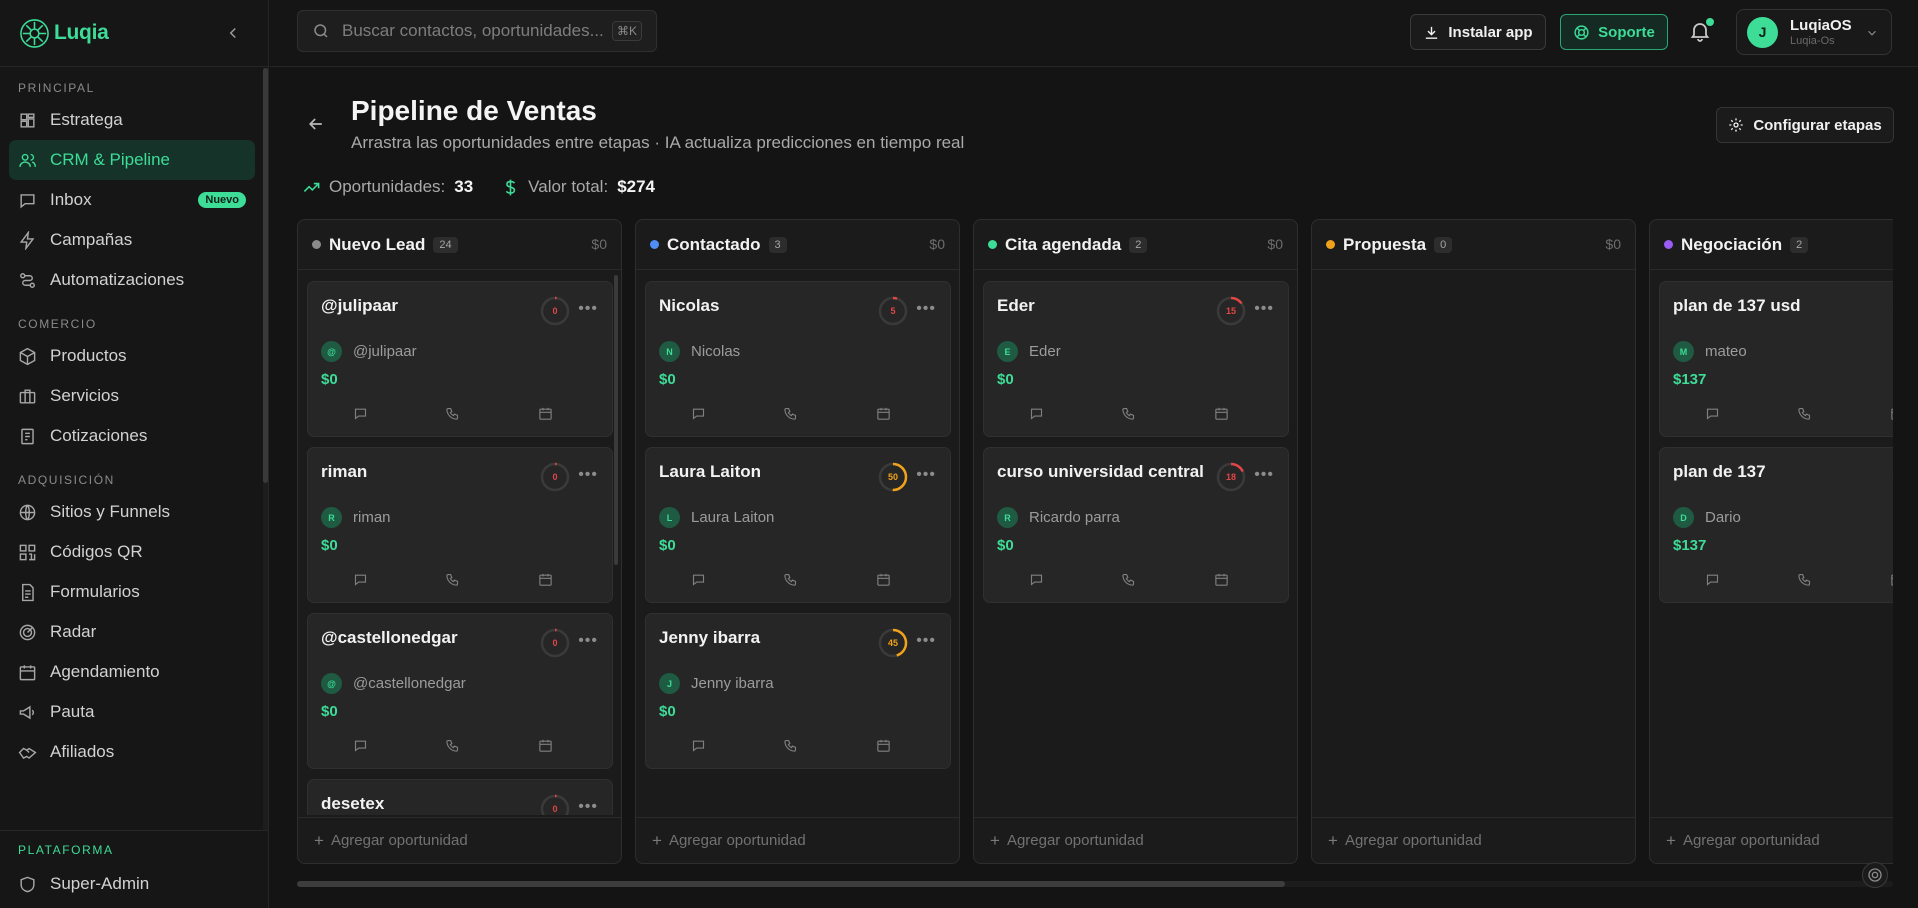 The image size is (1918, 908). I want to click on search-box: ⌘K, so click(477, 31).